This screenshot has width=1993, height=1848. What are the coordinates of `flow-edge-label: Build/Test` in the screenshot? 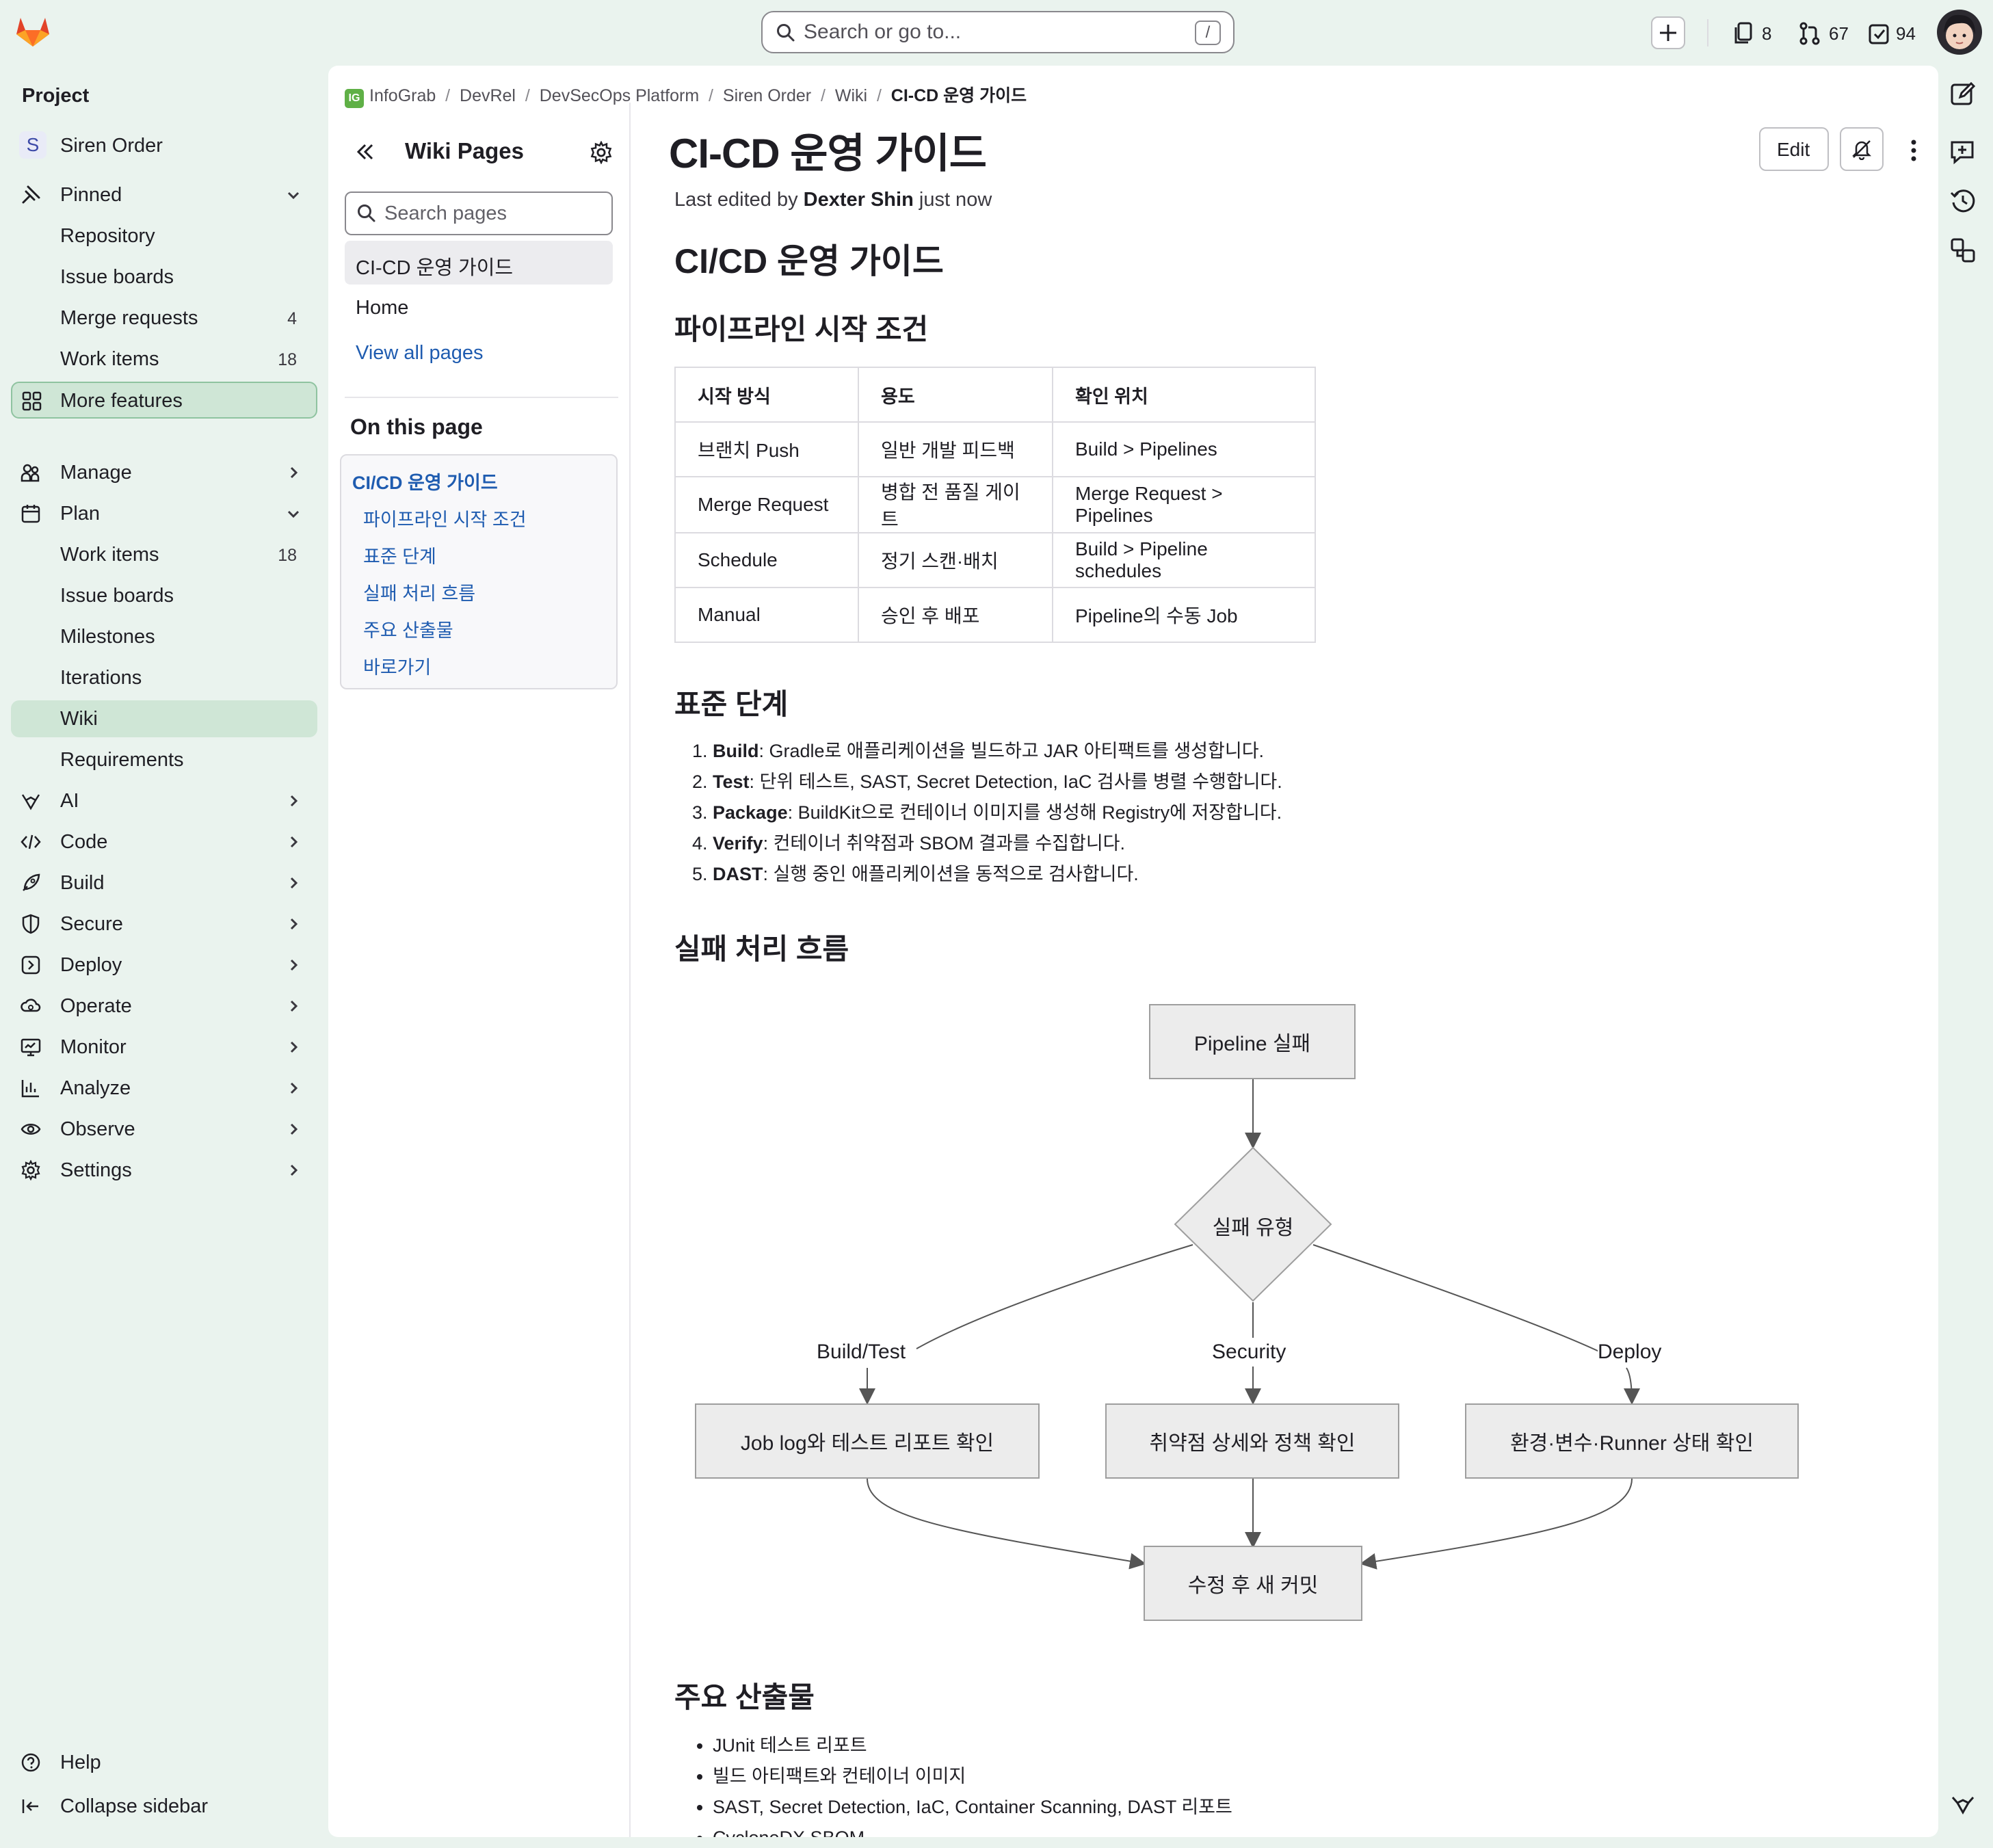 It's located at (861, 1352).